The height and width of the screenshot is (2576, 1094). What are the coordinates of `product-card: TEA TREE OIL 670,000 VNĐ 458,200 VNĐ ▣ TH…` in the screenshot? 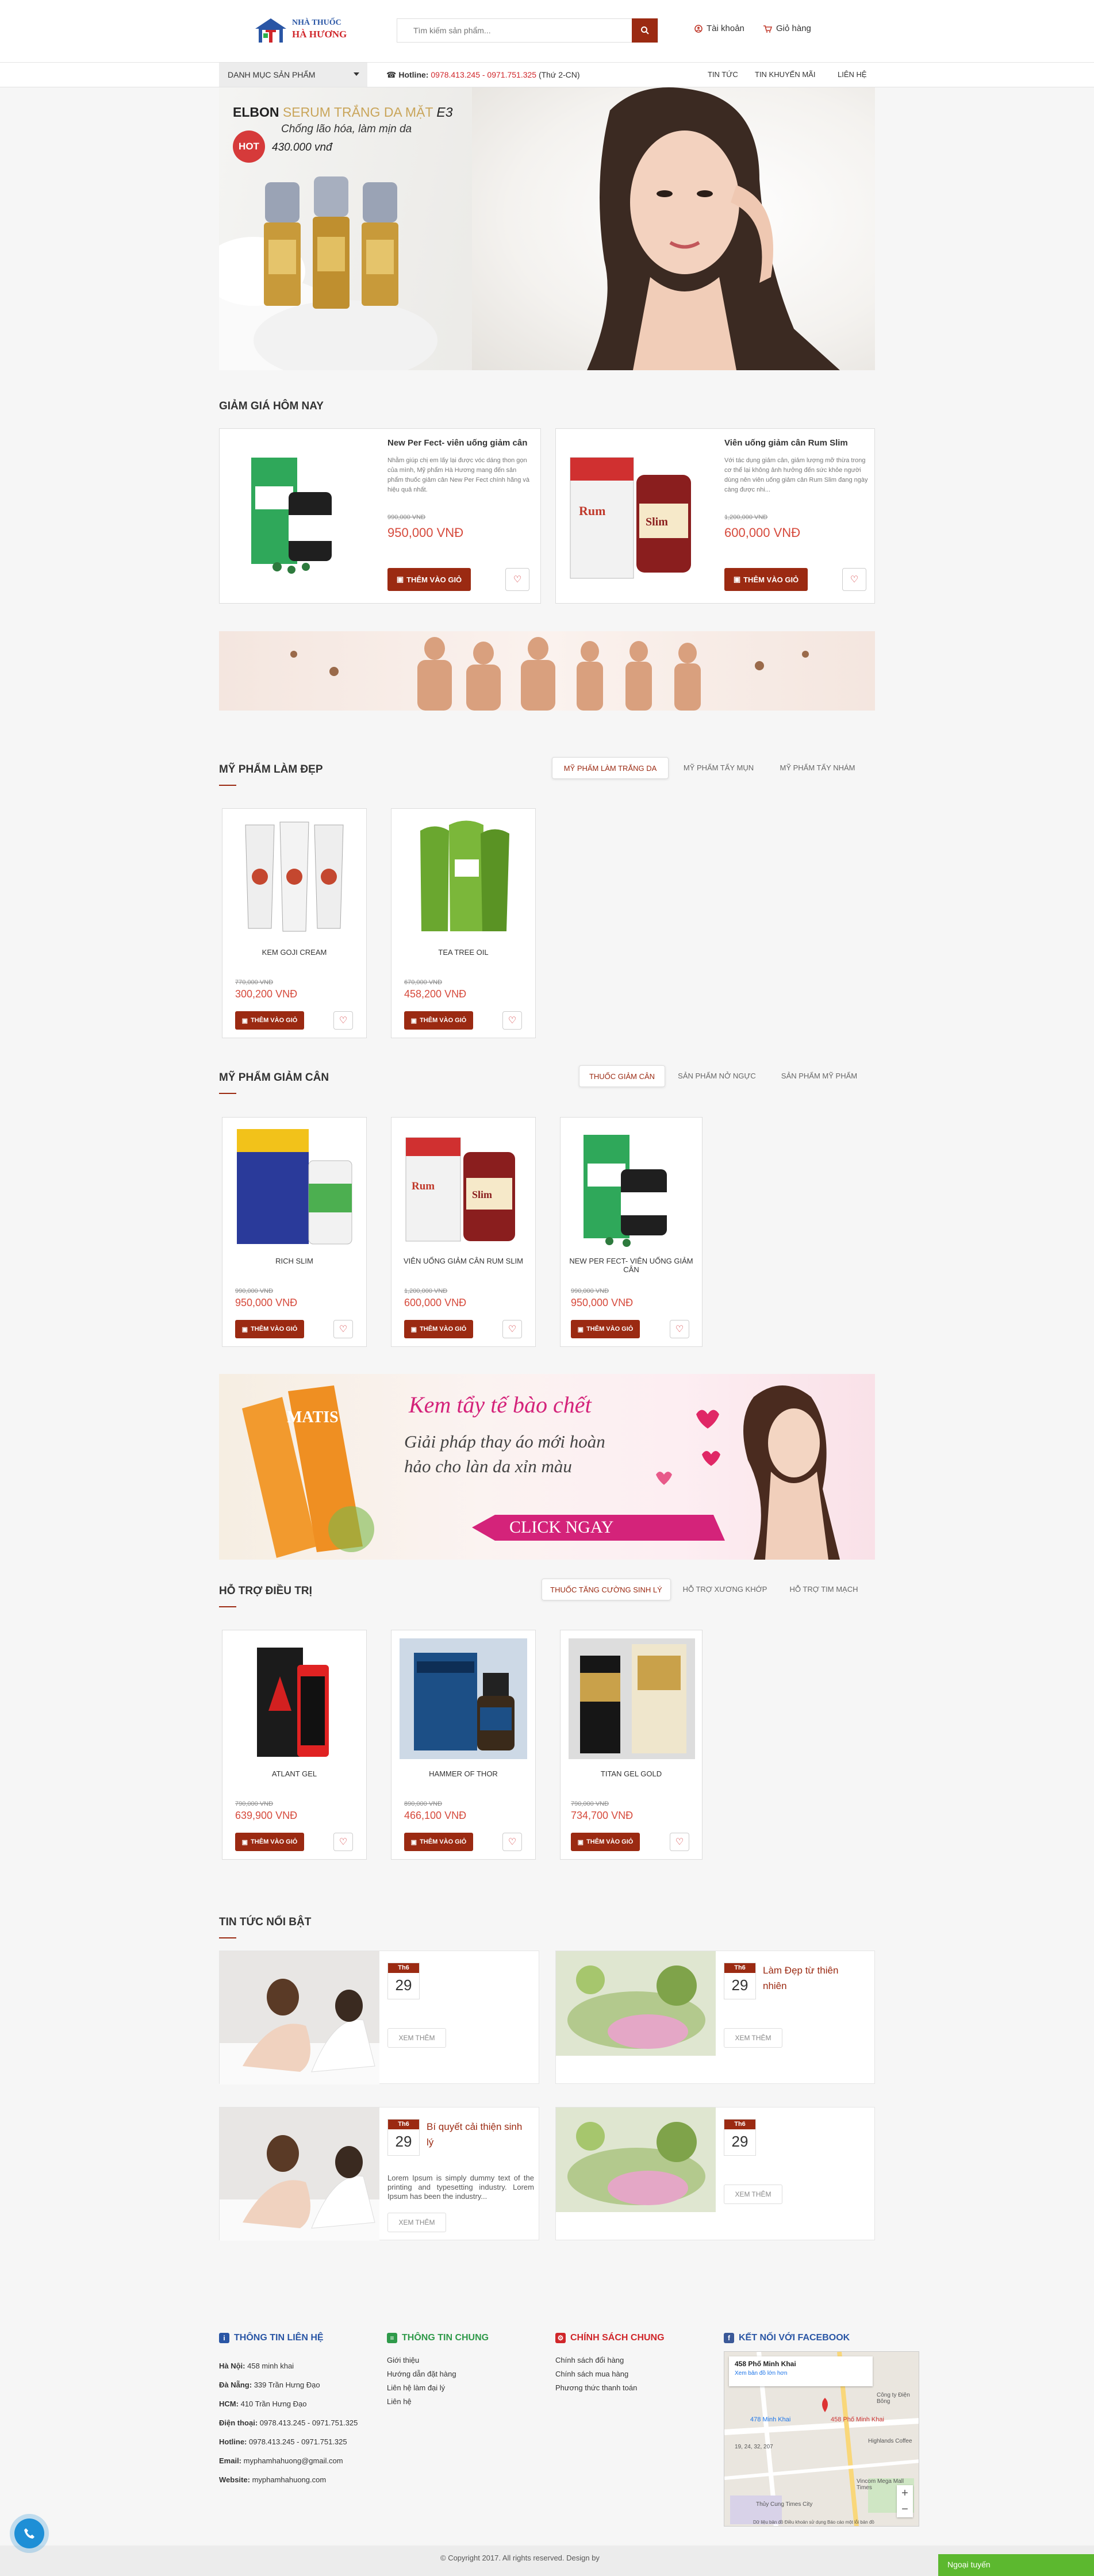 It's located at (463, 923).